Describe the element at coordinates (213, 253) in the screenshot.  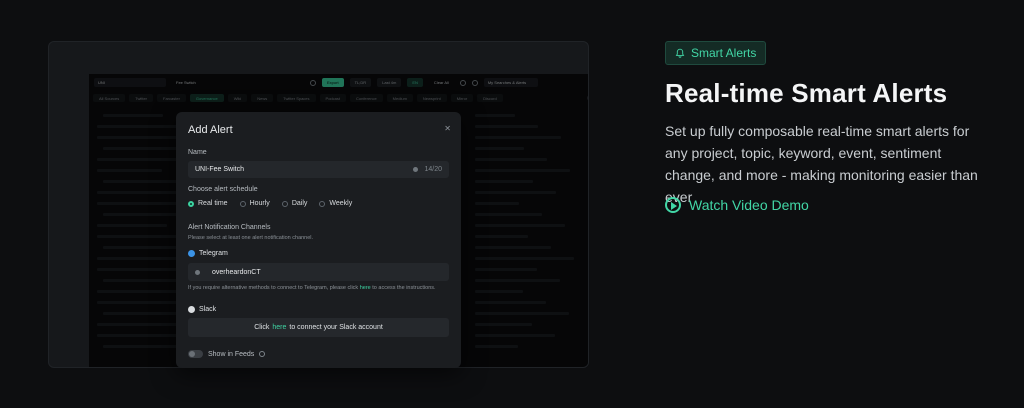
I see `telegram-label: Telegram` at that location.